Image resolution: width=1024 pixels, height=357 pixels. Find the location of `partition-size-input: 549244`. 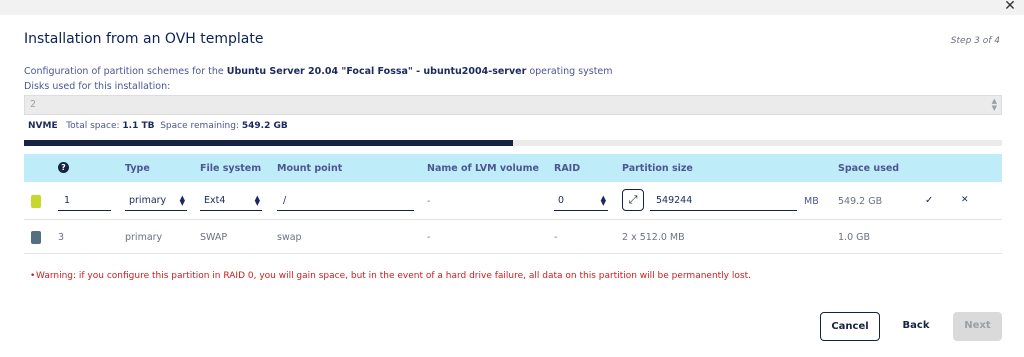

partition-size-input: 549244 is located at coordinates (723, 201).